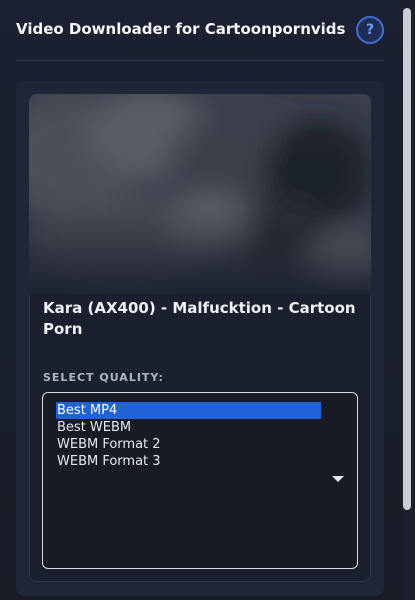  Describe the element at coordinates (181, 29) in the screenshot. I see `page-title: Video Downloader for Cartoonpornvids` at that location.